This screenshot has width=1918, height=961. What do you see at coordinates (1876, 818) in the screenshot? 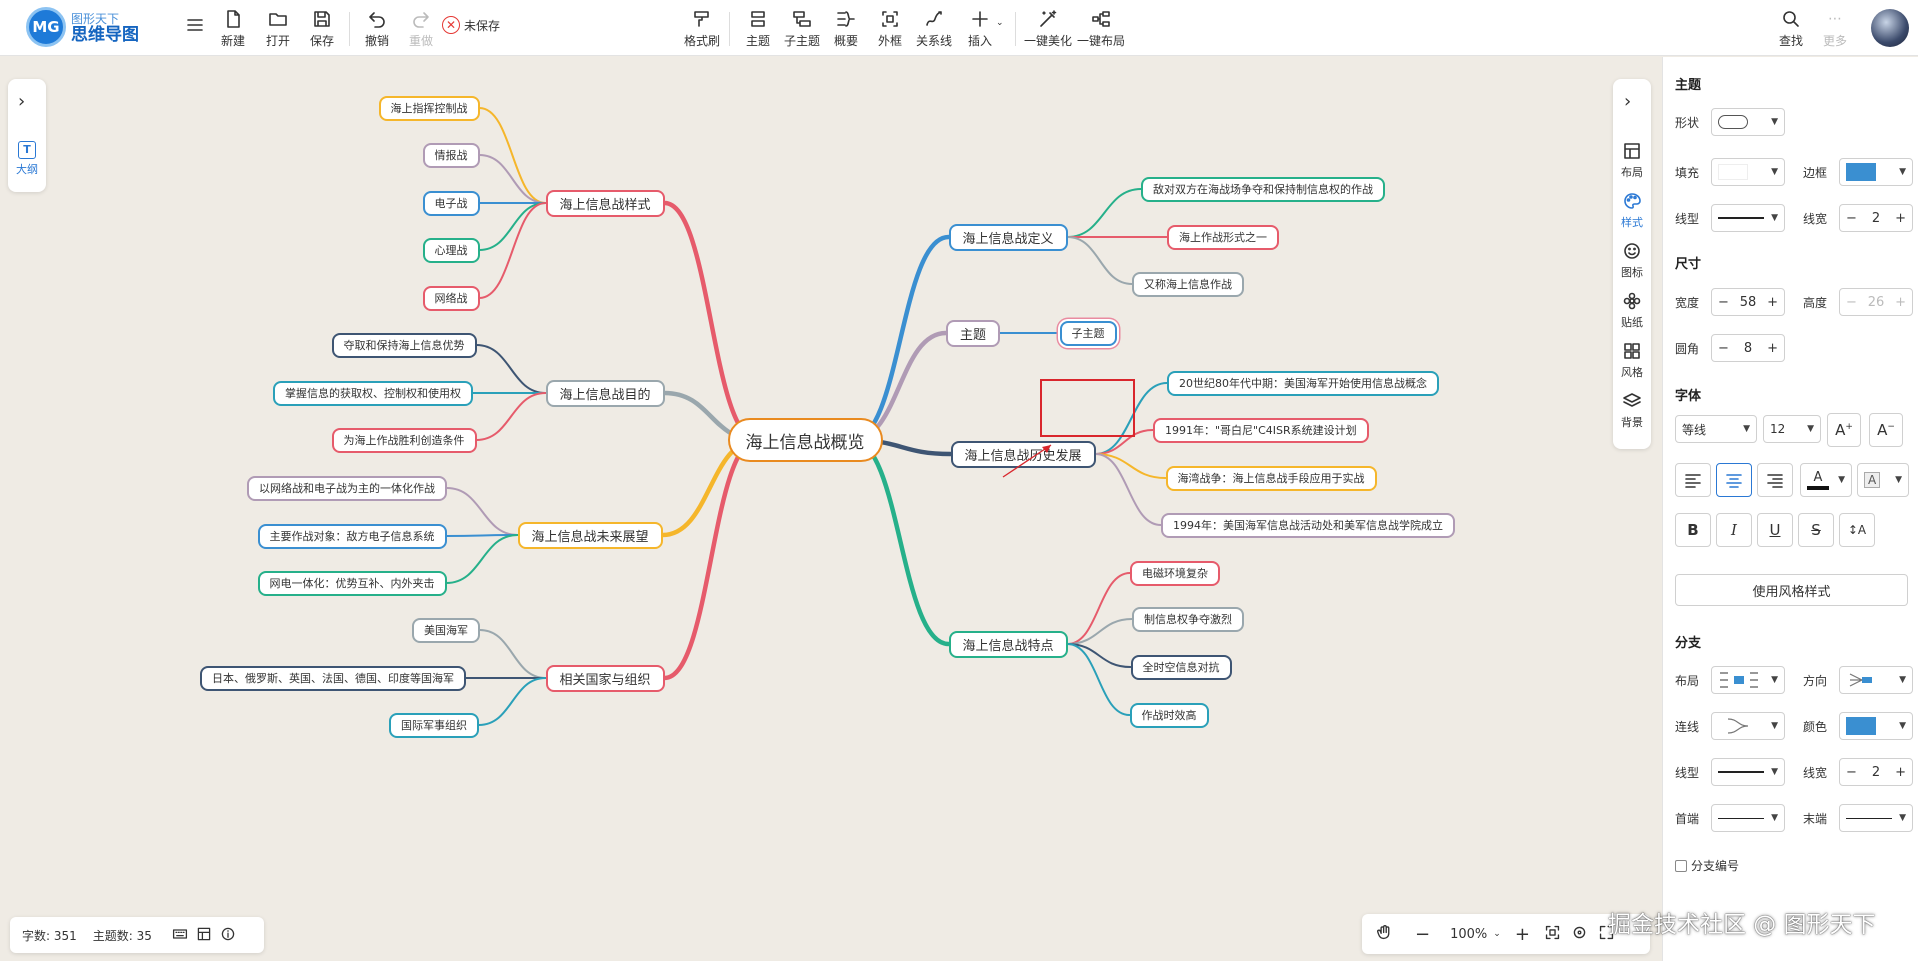
I see `end-cap-select: ▼` at bounding box center [1876, 818].